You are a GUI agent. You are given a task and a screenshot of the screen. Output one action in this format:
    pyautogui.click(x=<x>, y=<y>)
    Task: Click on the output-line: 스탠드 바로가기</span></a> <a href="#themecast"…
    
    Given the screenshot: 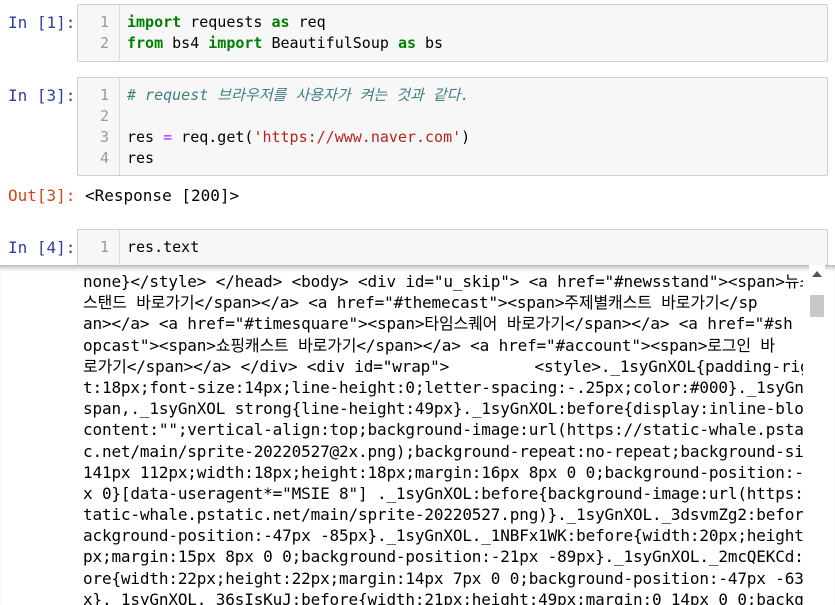 What is the action you would take?
    pyautogui.click(x=420, y=303)
    